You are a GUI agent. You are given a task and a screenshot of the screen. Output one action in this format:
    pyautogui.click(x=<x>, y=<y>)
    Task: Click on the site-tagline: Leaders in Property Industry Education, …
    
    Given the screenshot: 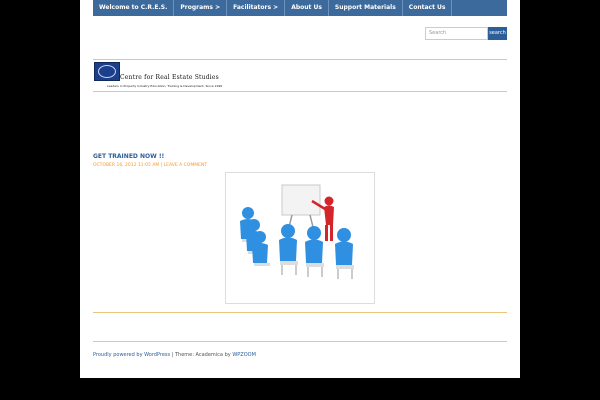 What is the action you would take?
    pyautogui.click(x=165, y=86)
    